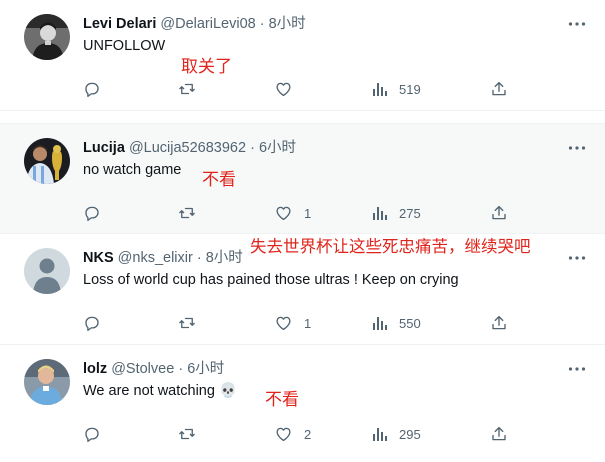 The width and height of the screenshot is (605, 462). I want to click on views-button: 295, so click(396, 434).